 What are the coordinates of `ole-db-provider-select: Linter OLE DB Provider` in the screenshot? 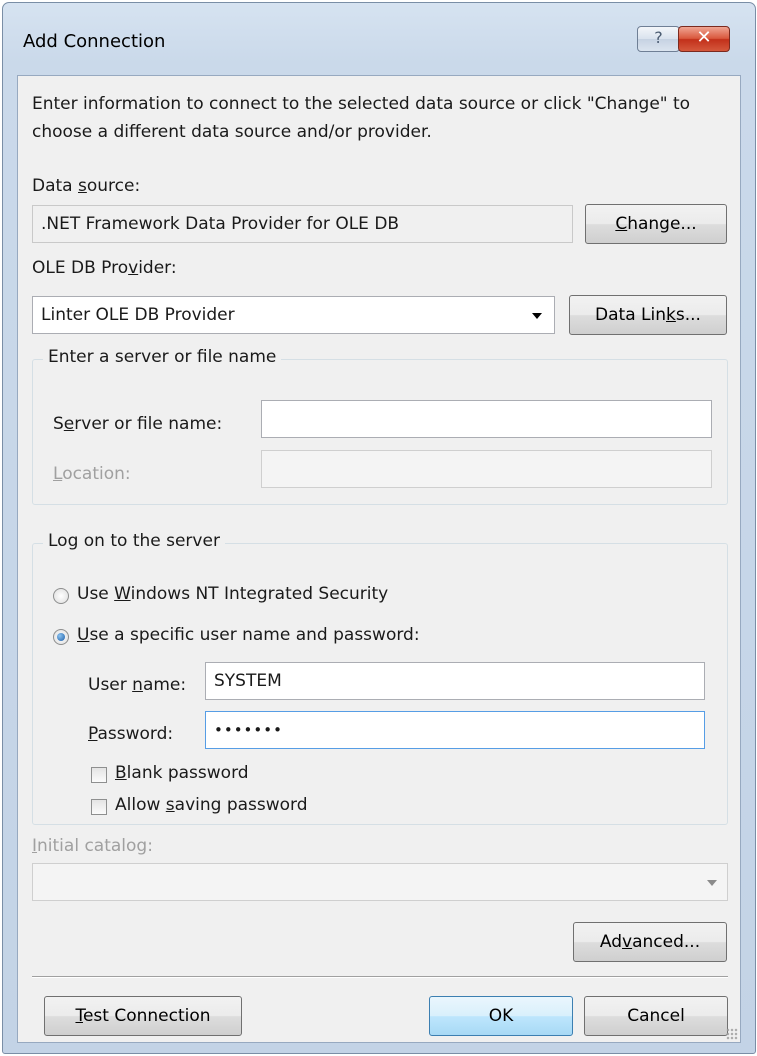 It's located at (293, 315).